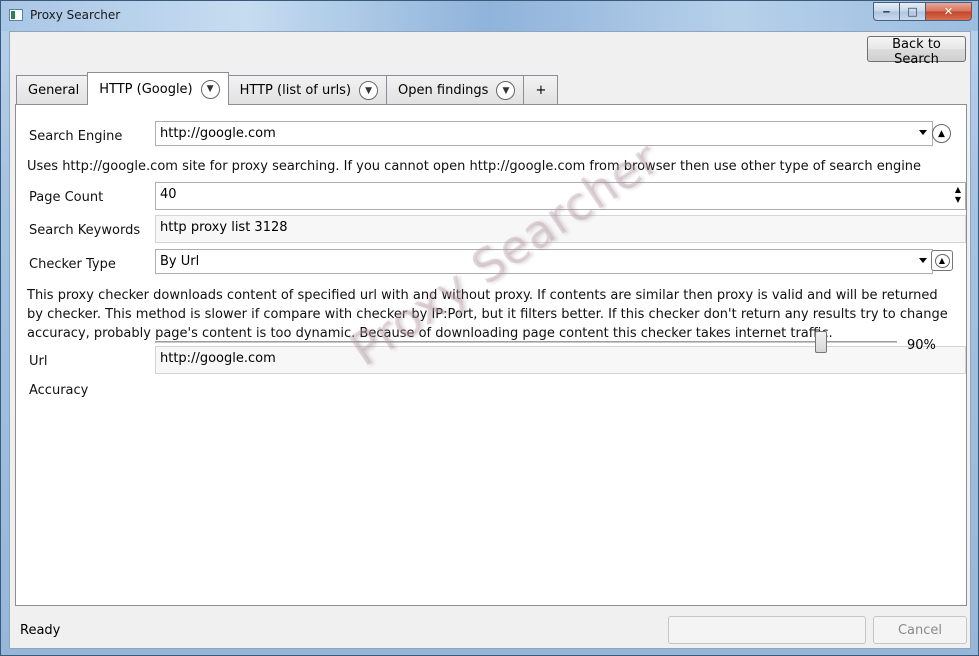 Image resolution: width=979 pixels, height=656 pixels. I want to click on tab-general: General, so click(52, 90).